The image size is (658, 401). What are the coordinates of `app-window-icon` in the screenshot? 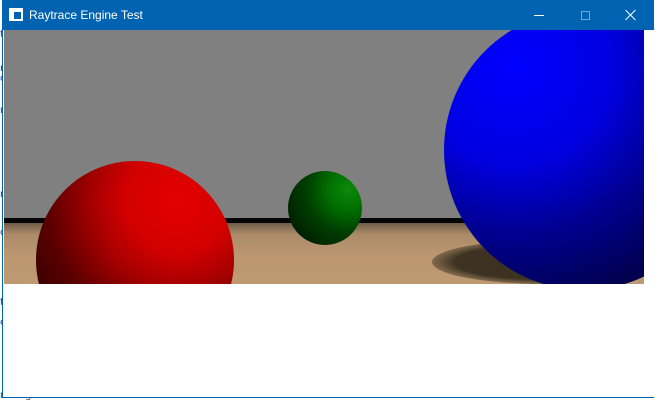 It's located at (16, 14).